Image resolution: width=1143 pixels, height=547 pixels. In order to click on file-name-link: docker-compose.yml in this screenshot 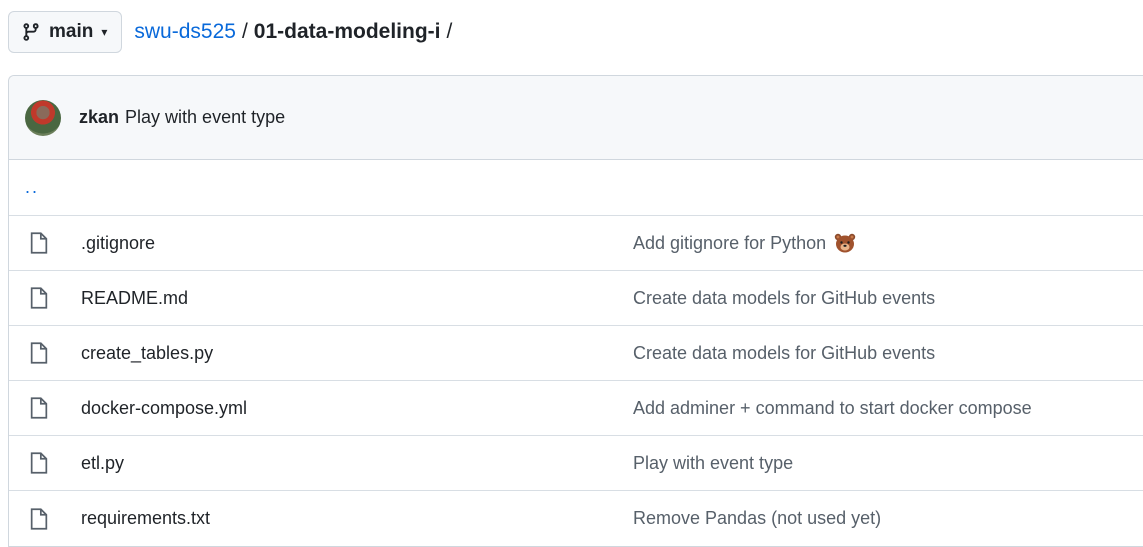, I will do `click(357, 408)`.